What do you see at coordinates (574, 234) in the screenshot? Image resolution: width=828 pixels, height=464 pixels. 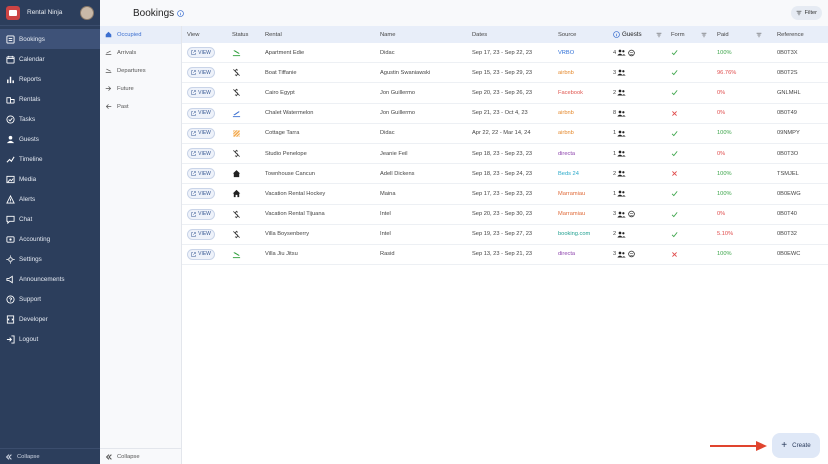 I see `source-cell: booking.com` at bounding box center [574, 234].